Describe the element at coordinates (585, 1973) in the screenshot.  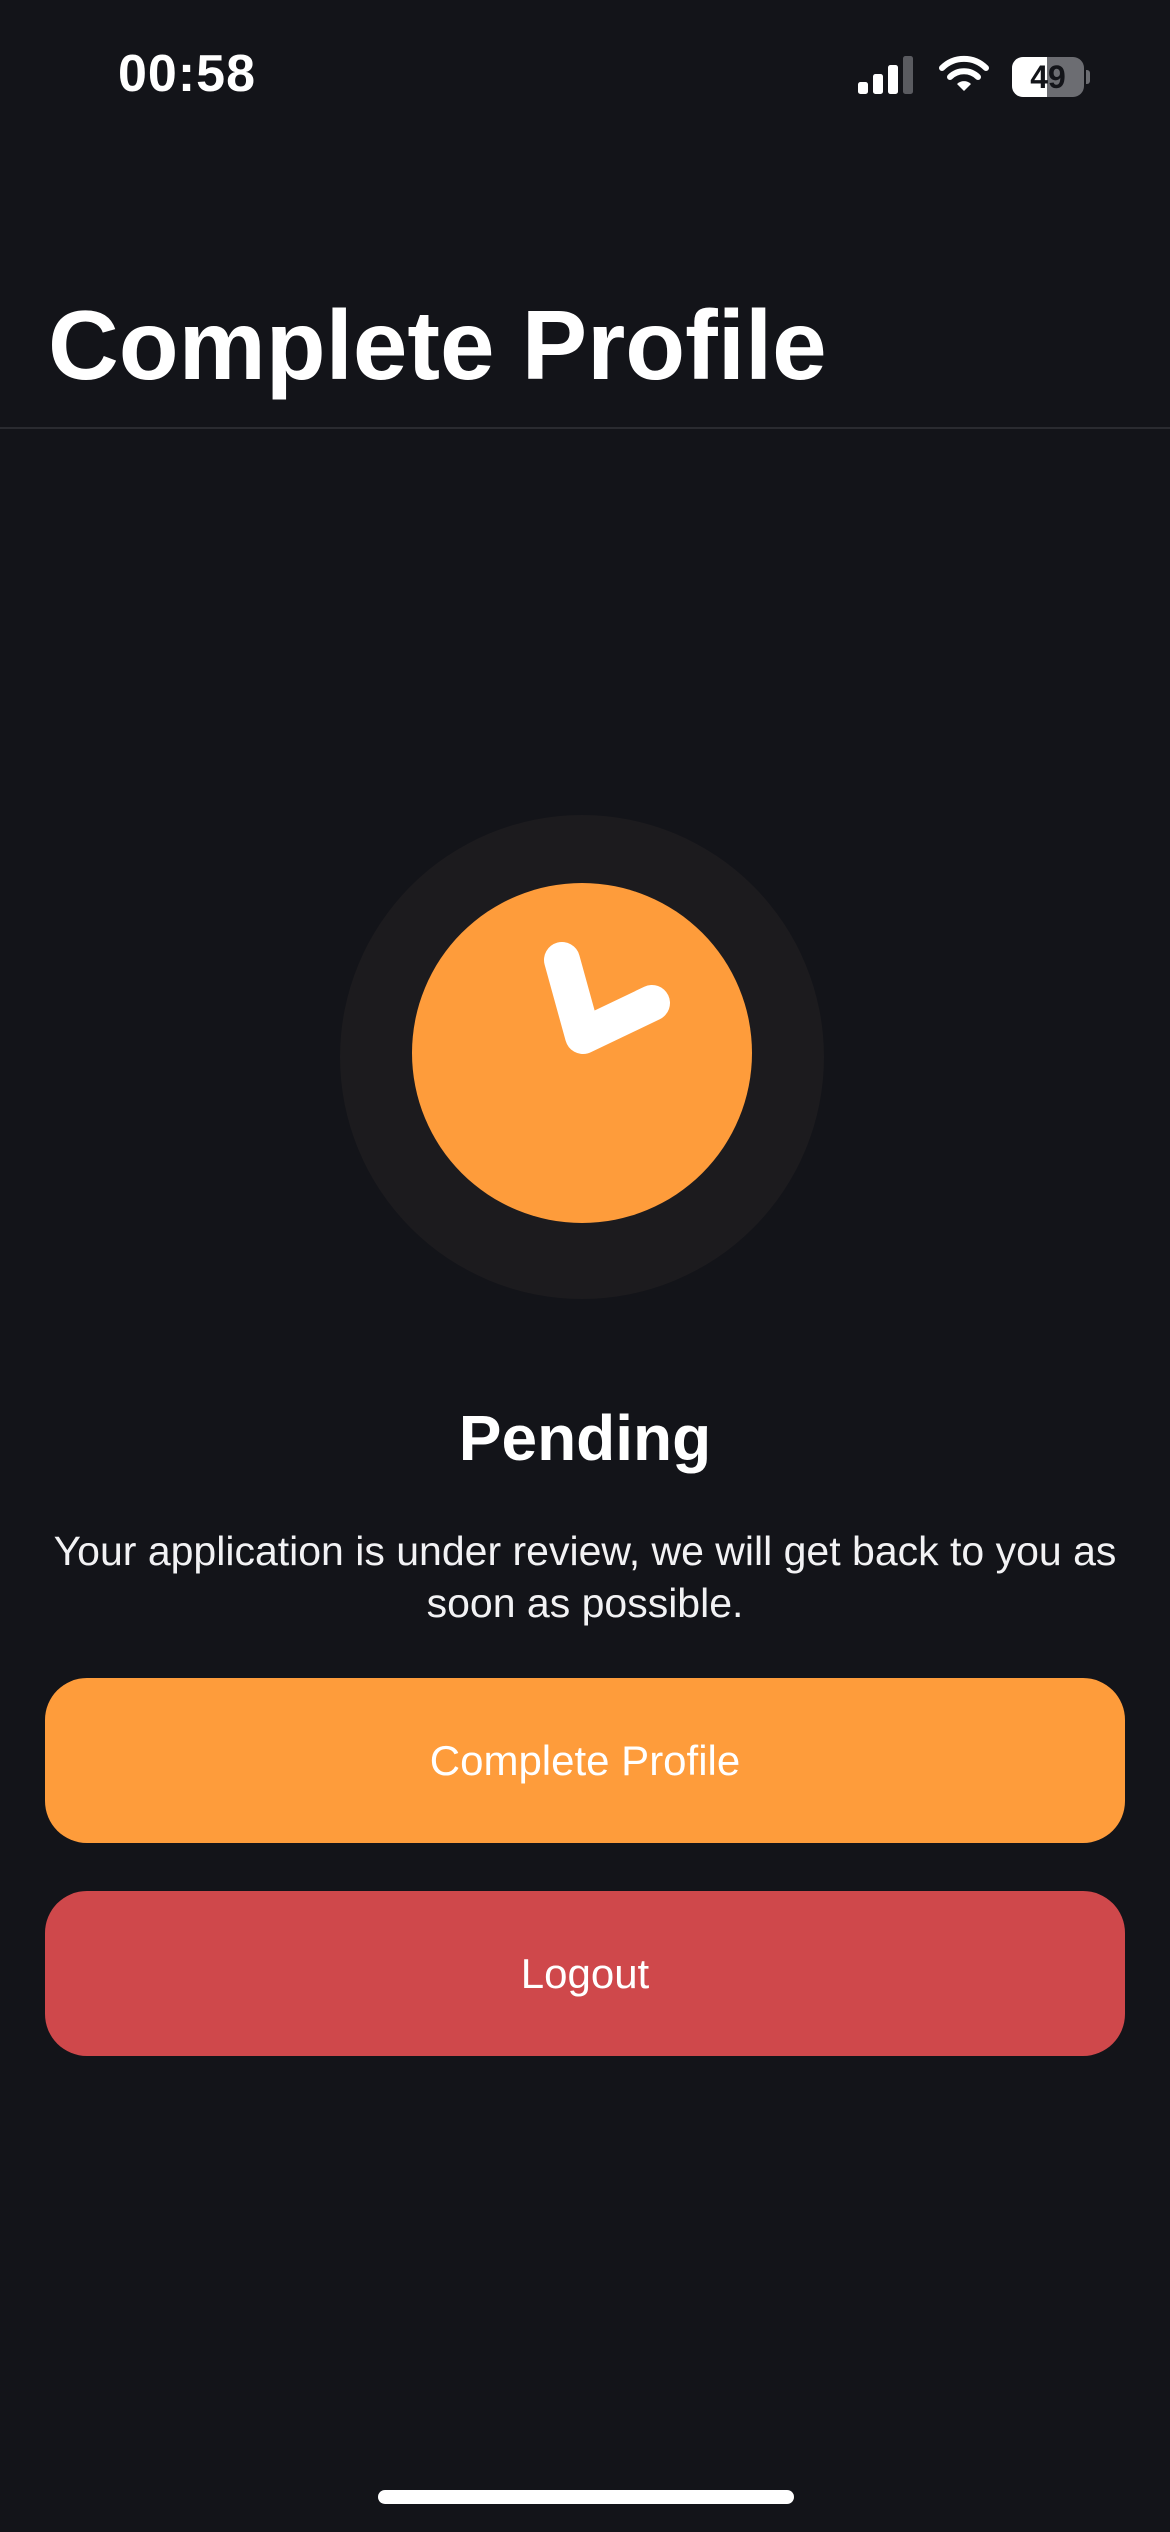
I see `logout-button: Logout` at that location.